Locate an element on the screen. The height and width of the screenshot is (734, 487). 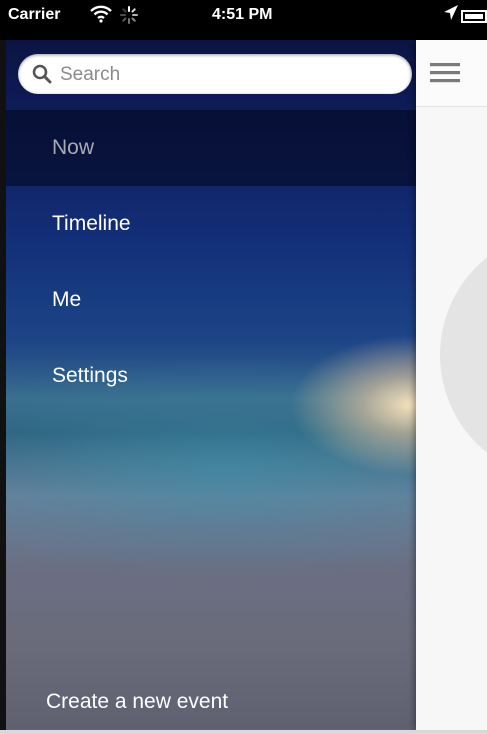
menu-item-settings: Settings is located at coordinates (211, 376).